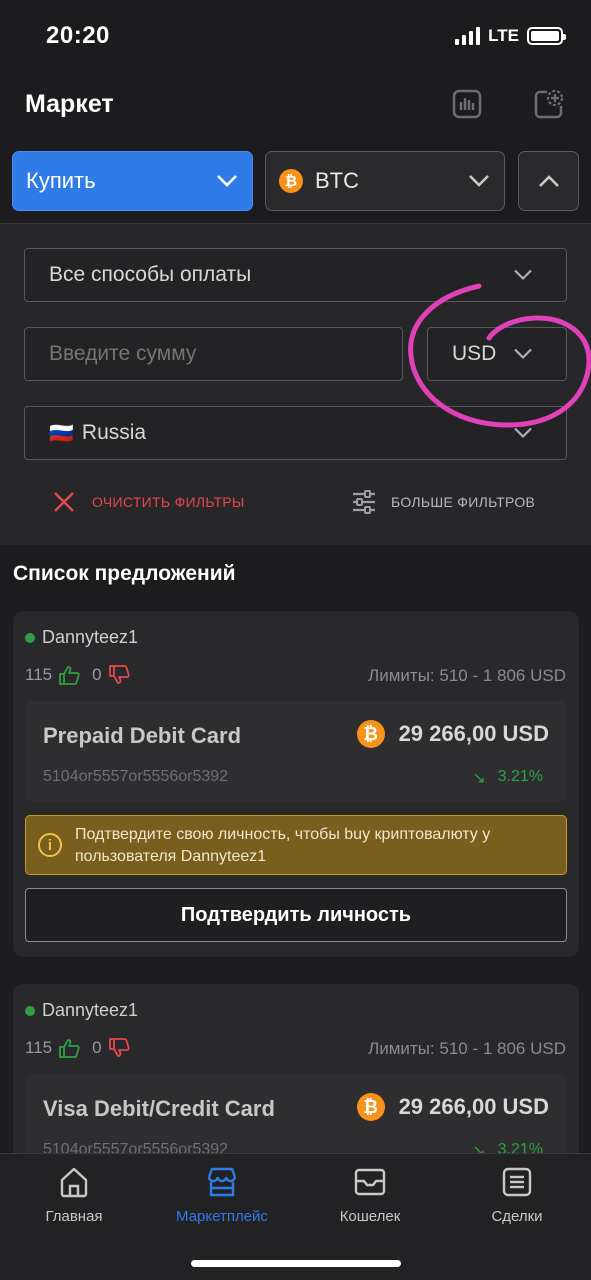  What do you see at coordinates (74, 1216) in the screenshot?
I see `tab-home-label: Главная` at bounding box center [74, 1216].